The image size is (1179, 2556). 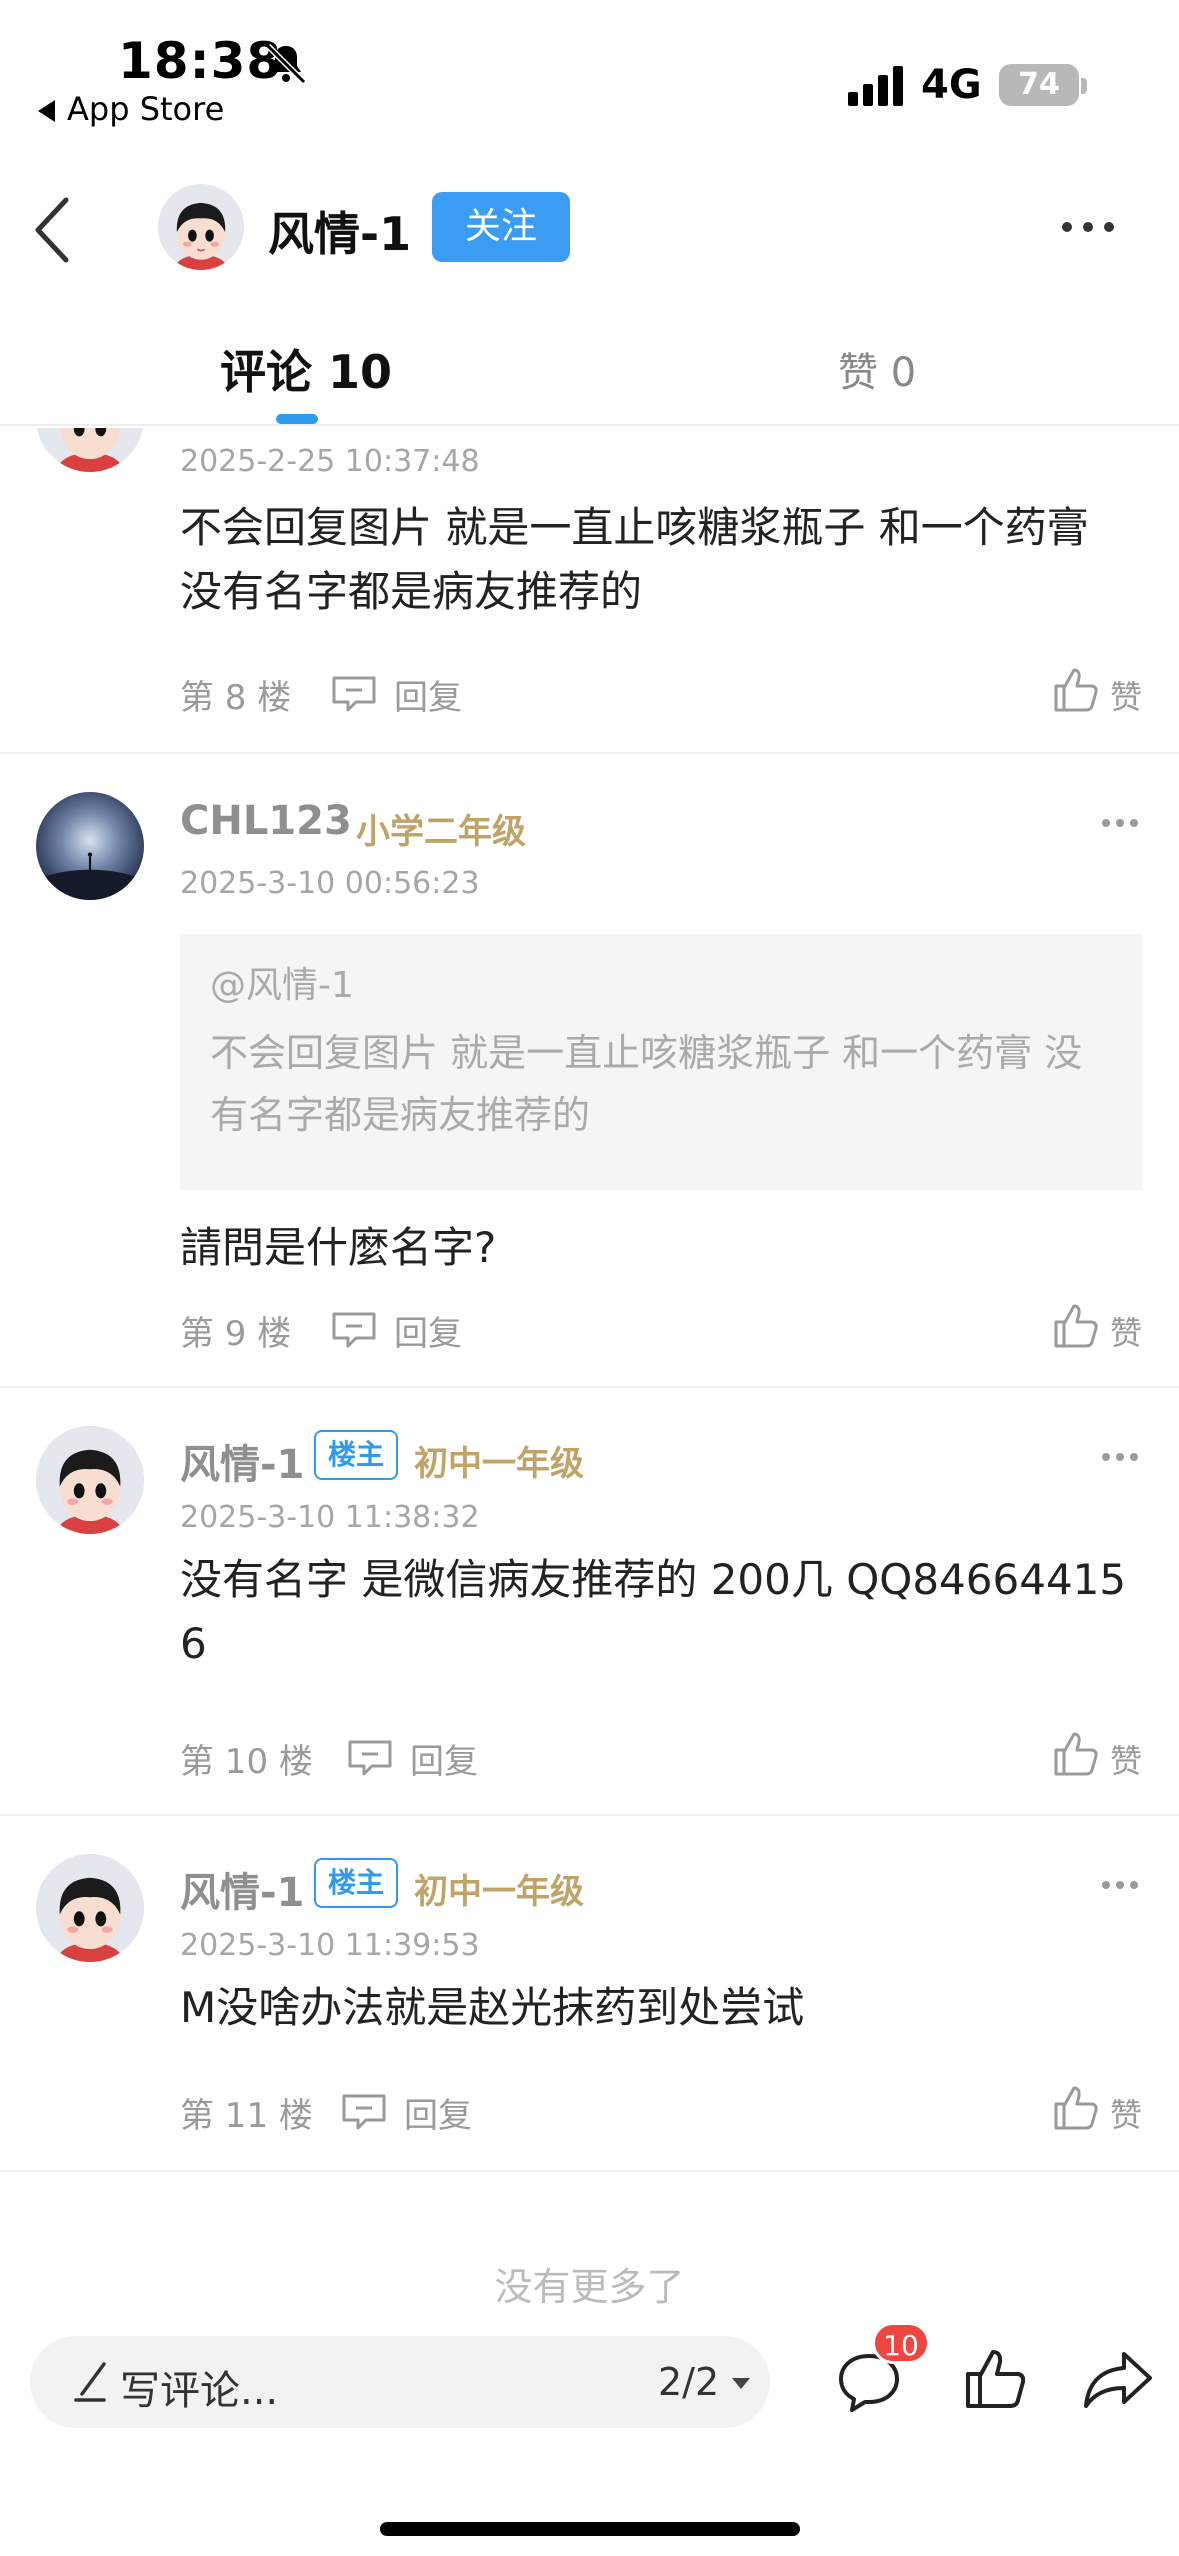 What do you see at coordinates (646, 1084) in the screenshot?
I see `quote-text: 不会回复图片 就是一直止咳糖浆瓶子 和一个药膏 没有名字都是病友推荐的` at bounding box center [646, 1084].